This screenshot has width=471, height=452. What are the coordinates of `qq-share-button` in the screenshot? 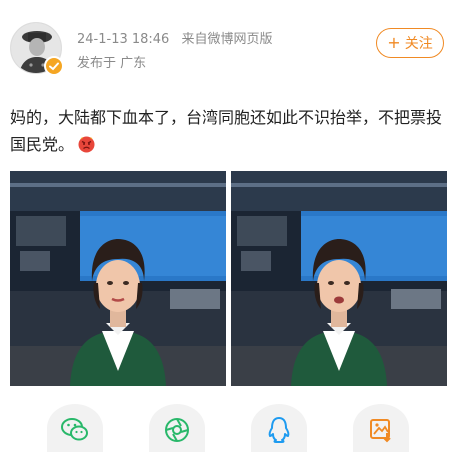 It's located at (279, 428).